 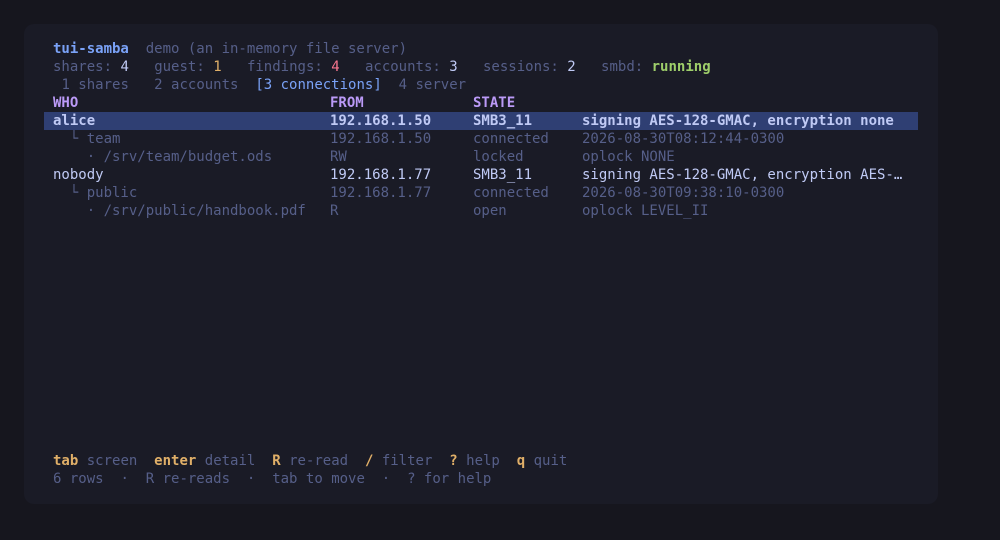 What do you see at coordinates (91, 49) in the screenshot?
I see `app-title: tui-samba` at bounding box center [91, 49].